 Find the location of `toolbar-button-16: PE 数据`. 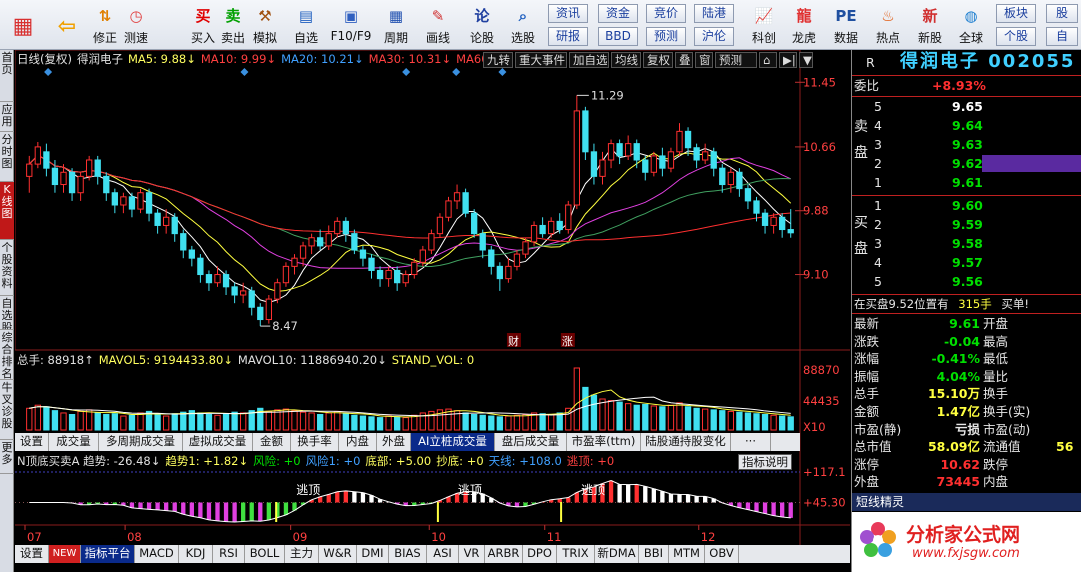

toolbar-button-16: PE 数据 is located at coordinates (846, 25).